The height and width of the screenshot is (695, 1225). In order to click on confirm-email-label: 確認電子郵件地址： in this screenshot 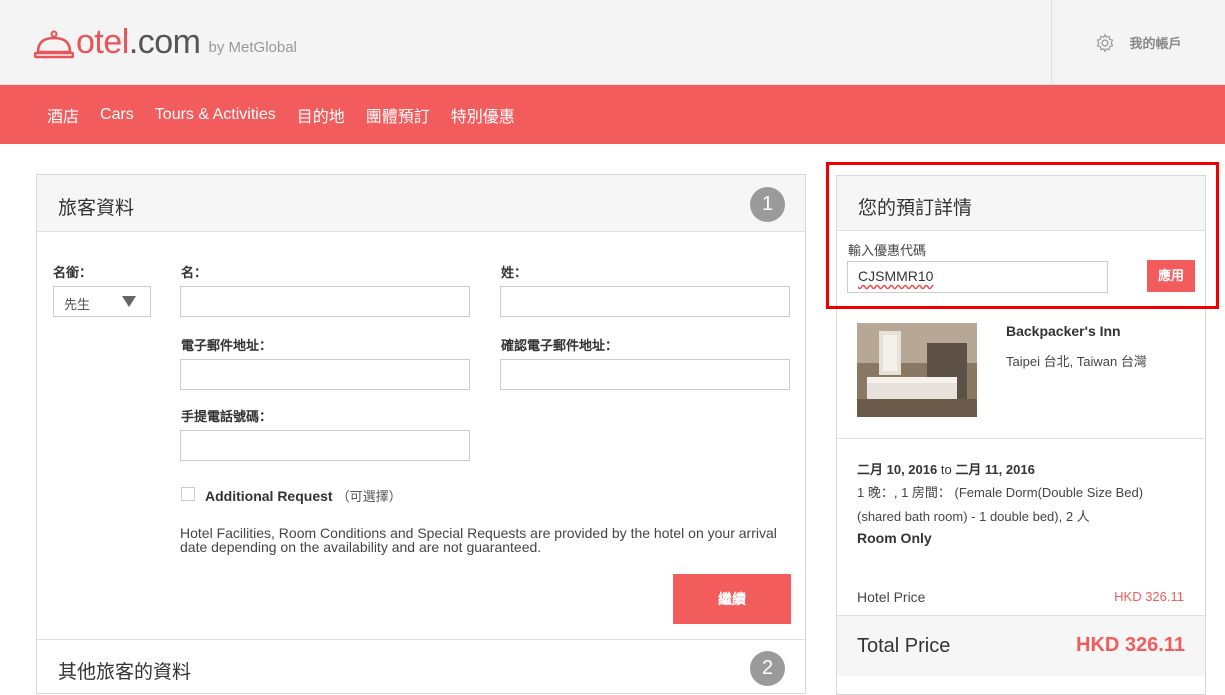, I will do `click(560, 345)`.